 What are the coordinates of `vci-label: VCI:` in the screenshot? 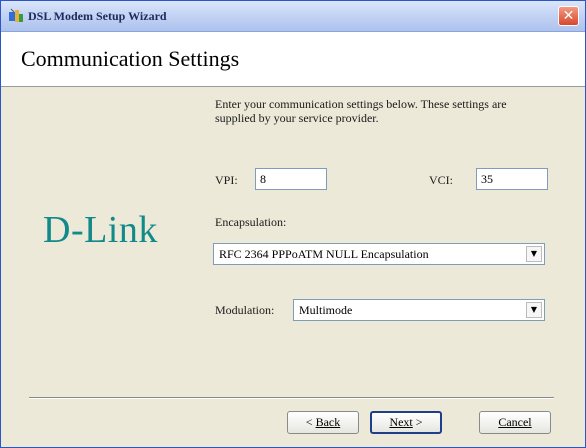 It's located at (441, 180).